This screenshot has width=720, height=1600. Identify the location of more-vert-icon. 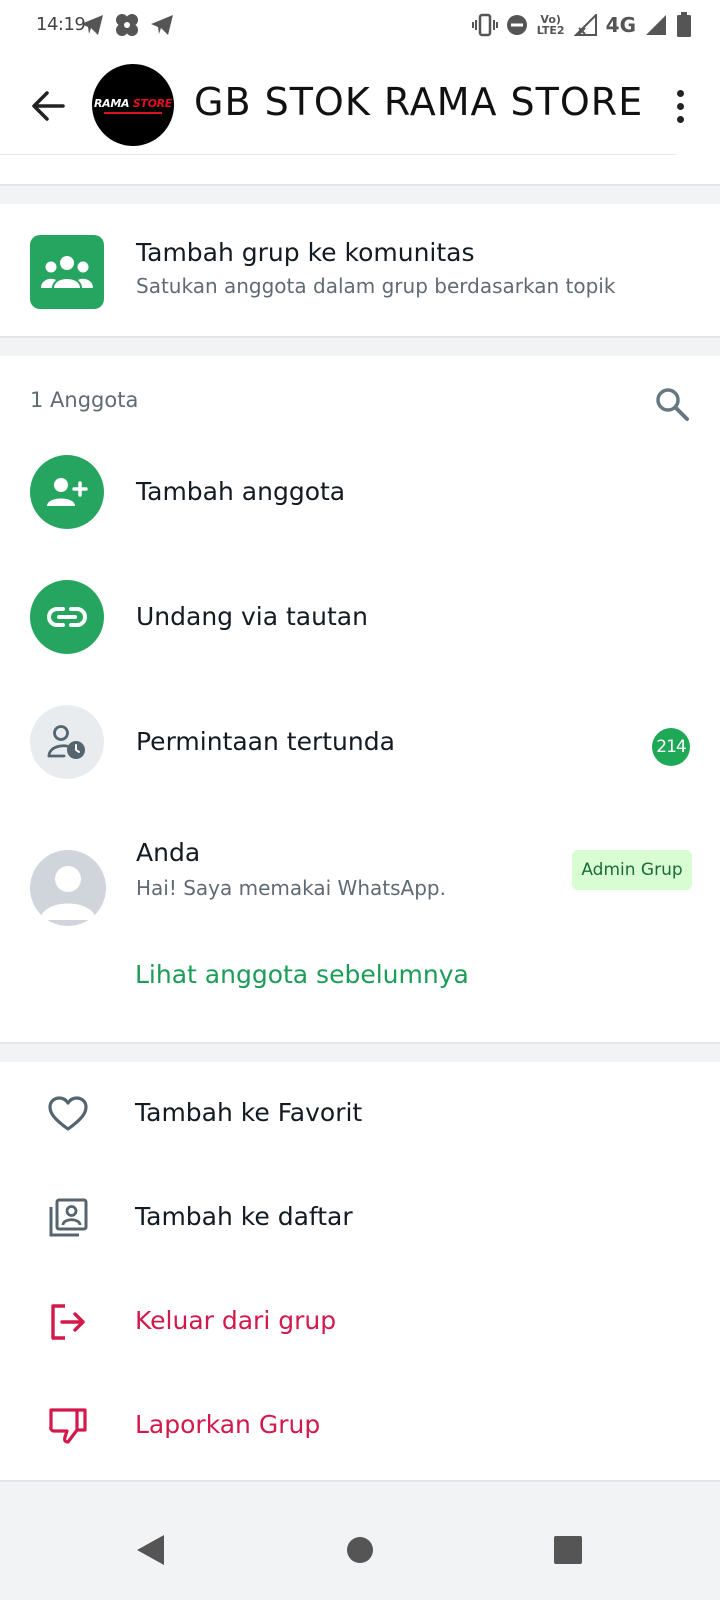
(680, 93).